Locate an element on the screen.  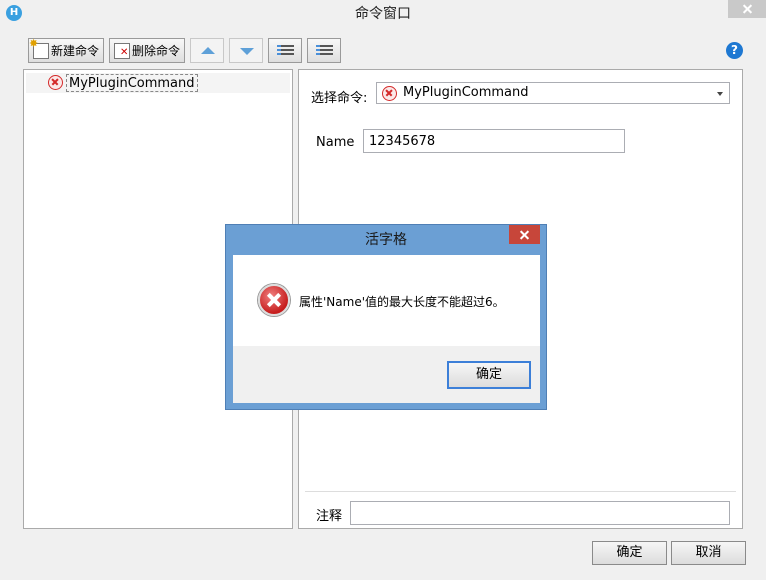
name-label: Name is located at coordinates (335, 142).